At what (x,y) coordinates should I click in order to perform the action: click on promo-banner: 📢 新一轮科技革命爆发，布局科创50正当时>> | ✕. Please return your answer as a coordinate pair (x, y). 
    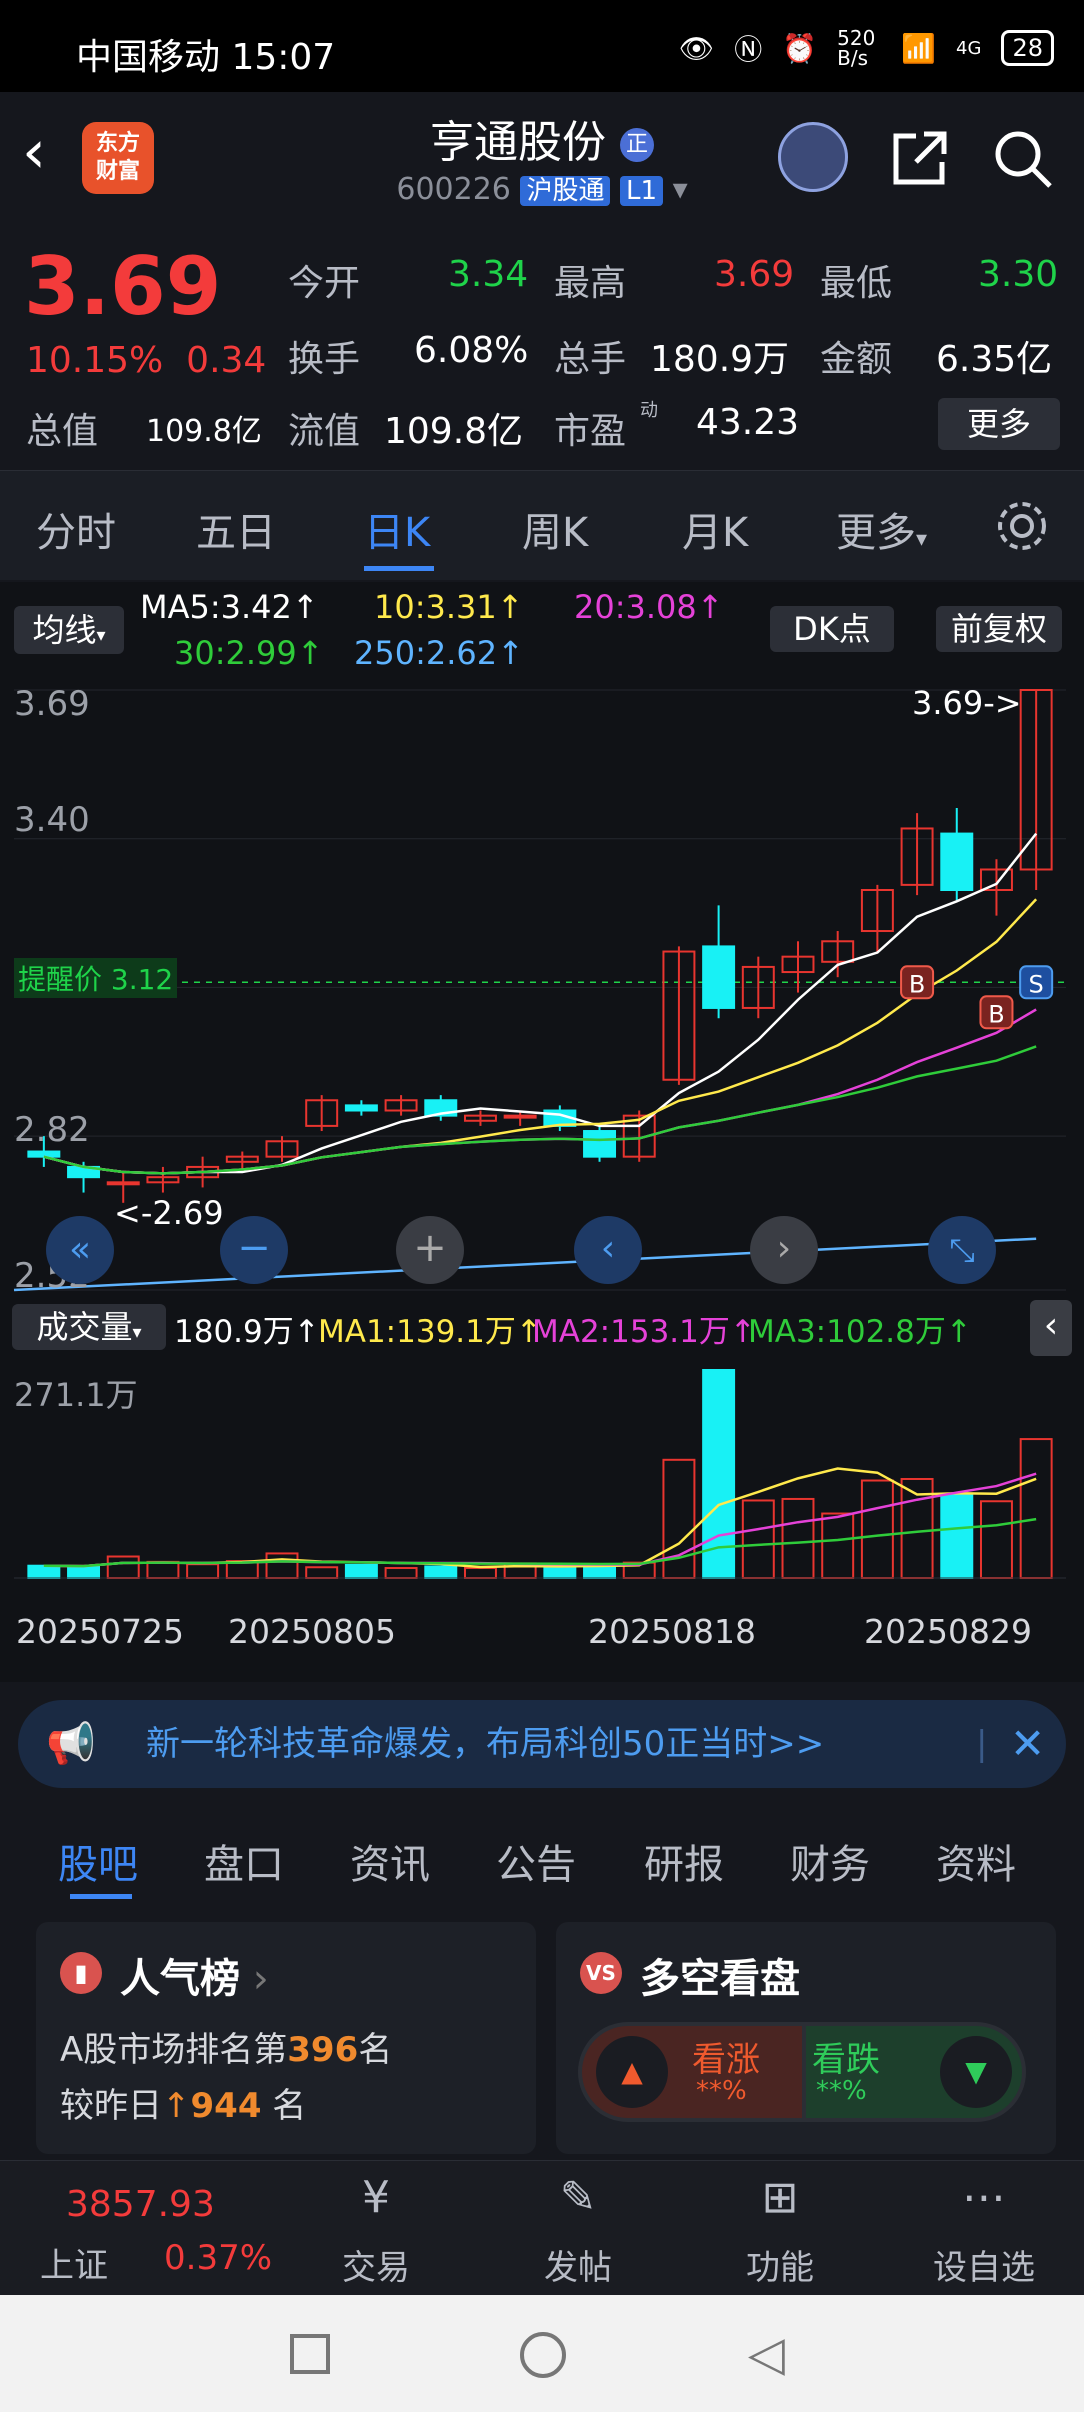
    Looking at the image, I should click on (542, 1744).